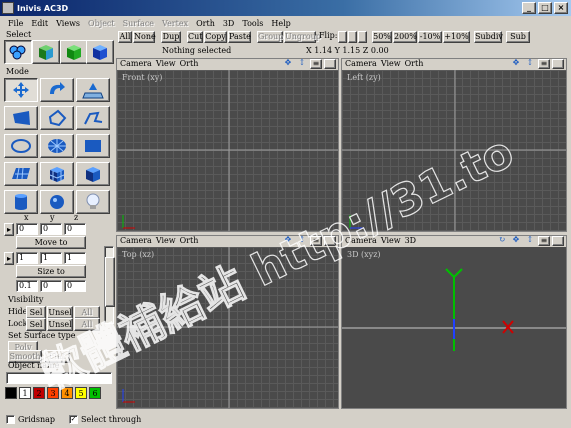 Image resolution: width=571 pixels, height=428 pixels. What do you see at coordinates (21, 90) in the screenshot?
I see `mode-move-button` at bounding box center [21, 90].